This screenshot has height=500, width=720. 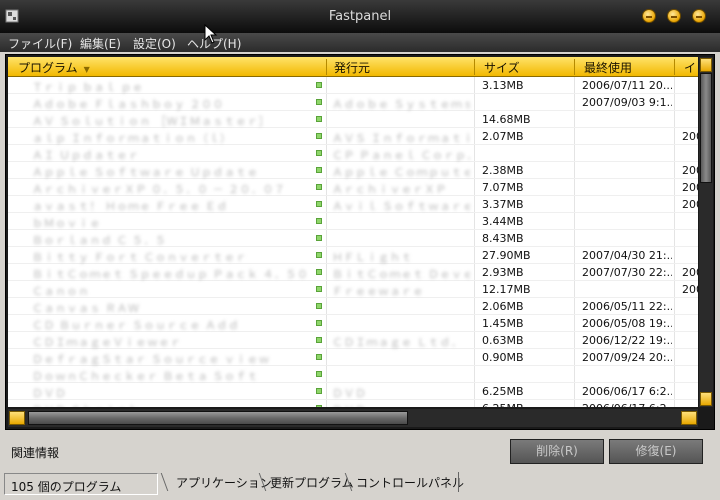 I want to click on close-button, so click(x=699, y=16).